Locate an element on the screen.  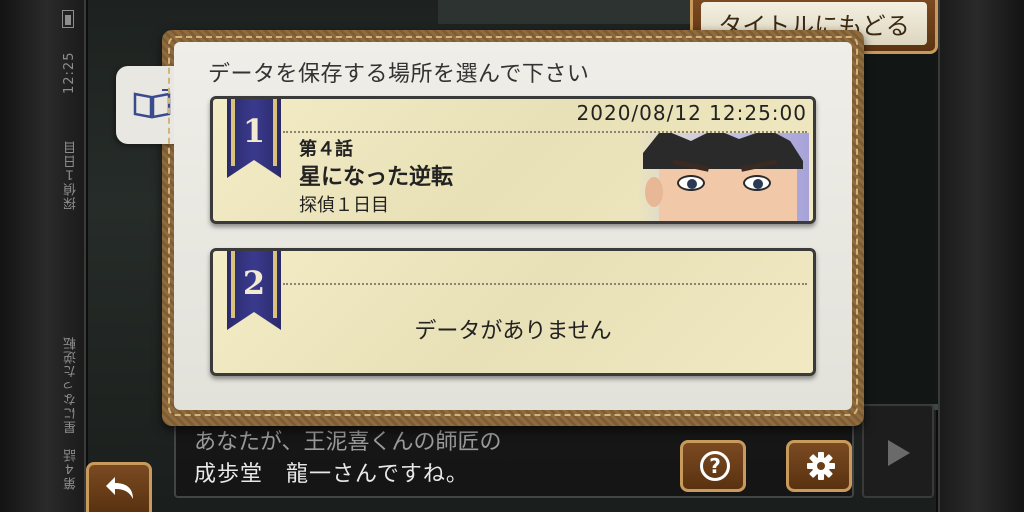
clock-time: 12:25 is located at coordinates (69, 72).